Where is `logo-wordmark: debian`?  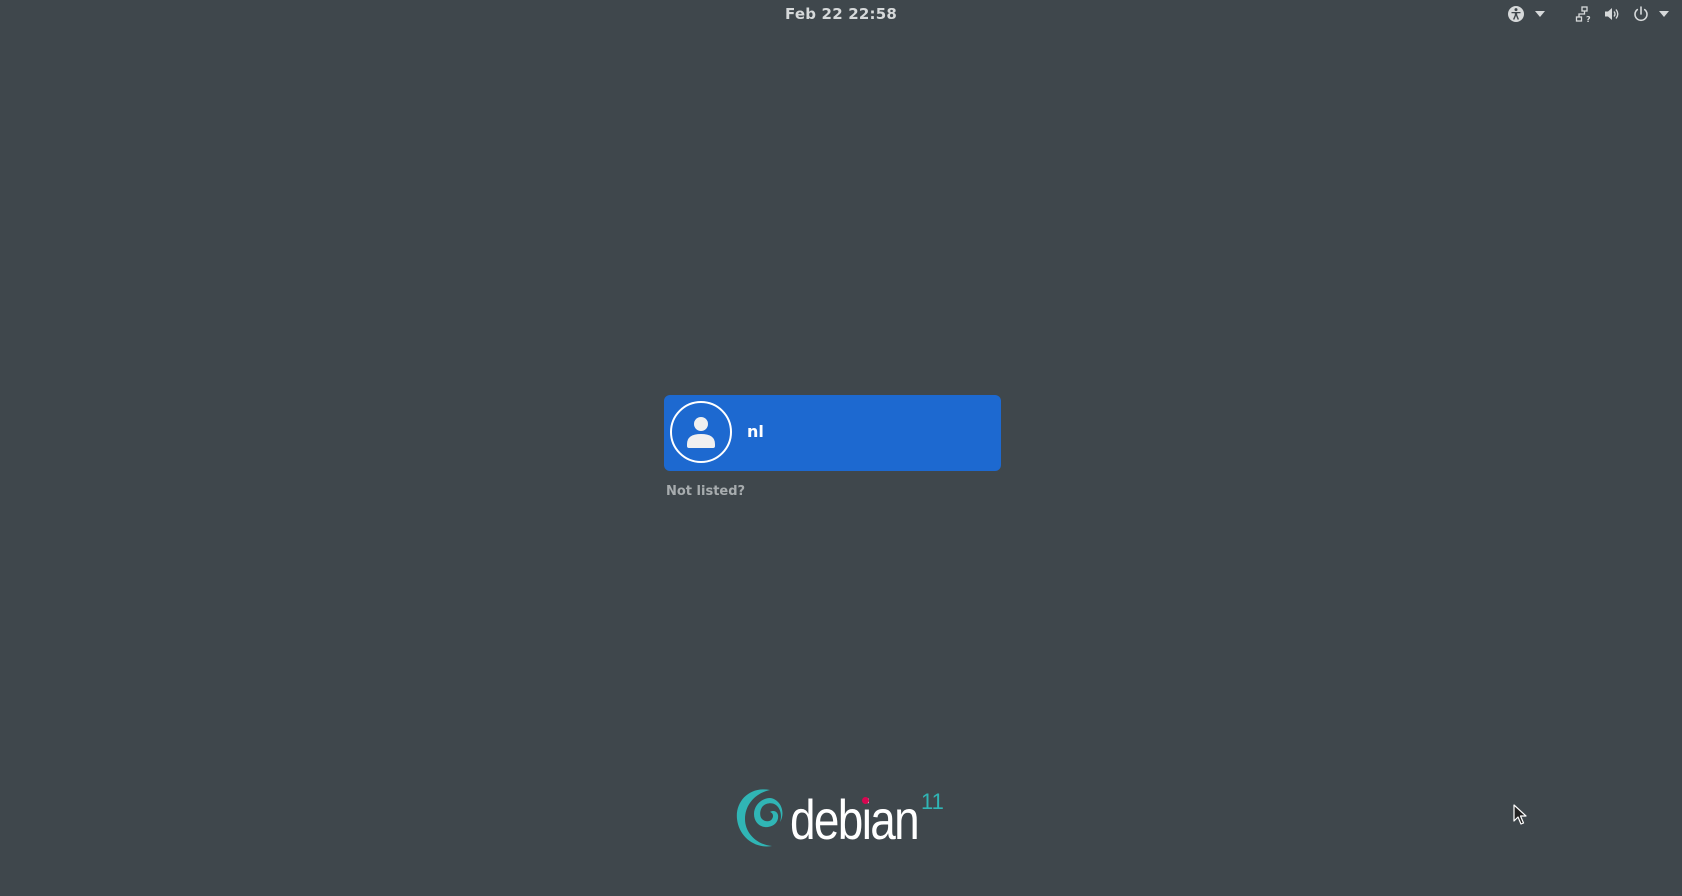
logo-wordmark: debian is located at coordinates (855, 819).